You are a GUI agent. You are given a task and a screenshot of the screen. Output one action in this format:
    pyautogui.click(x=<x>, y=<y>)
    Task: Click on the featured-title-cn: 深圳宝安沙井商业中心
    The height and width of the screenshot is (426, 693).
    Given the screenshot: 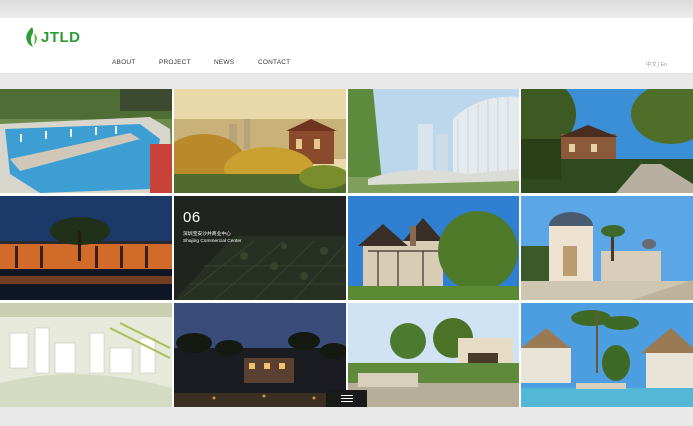 What is the action you would take?
    pyautogui.click(x=207, y=234)
    